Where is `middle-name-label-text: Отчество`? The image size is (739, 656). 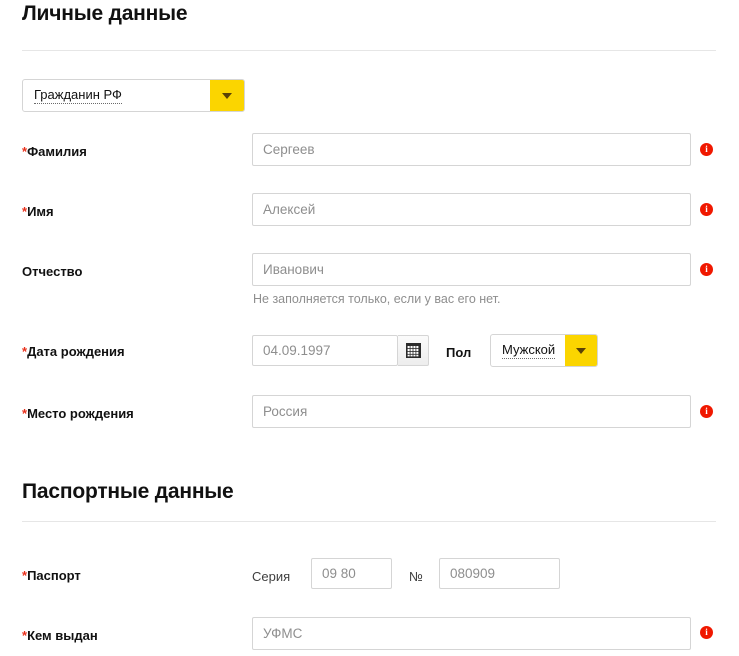
middle-name-label-text: Отчество is located at coordinates (52, 271).